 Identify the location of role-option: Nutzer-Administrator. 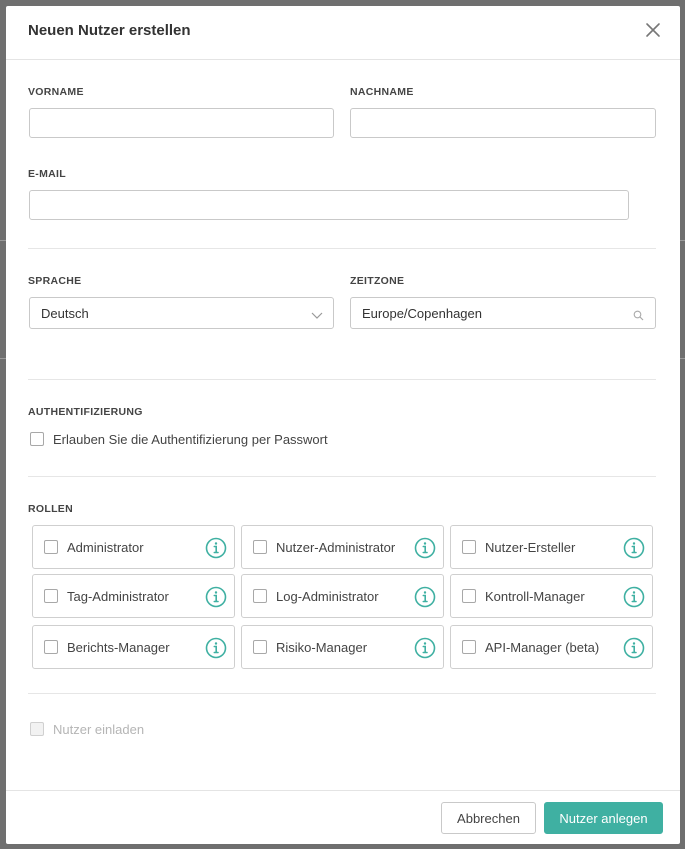
(342, 547).